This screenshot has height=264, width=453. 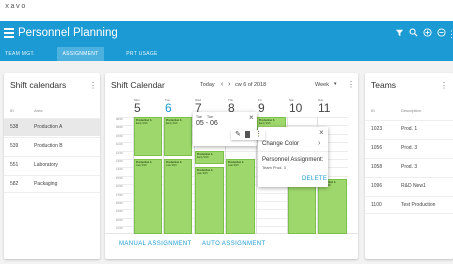 I want to click on time-label: 14:00, so click(x=119, y=170).